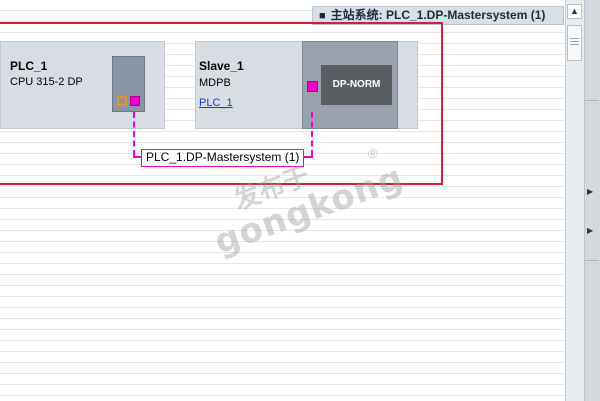 The height and width of the screenshot is (401, 600). Describe the element at coordinates (122, 101) in the screenshot. I see `plc-port-icon` at that location.